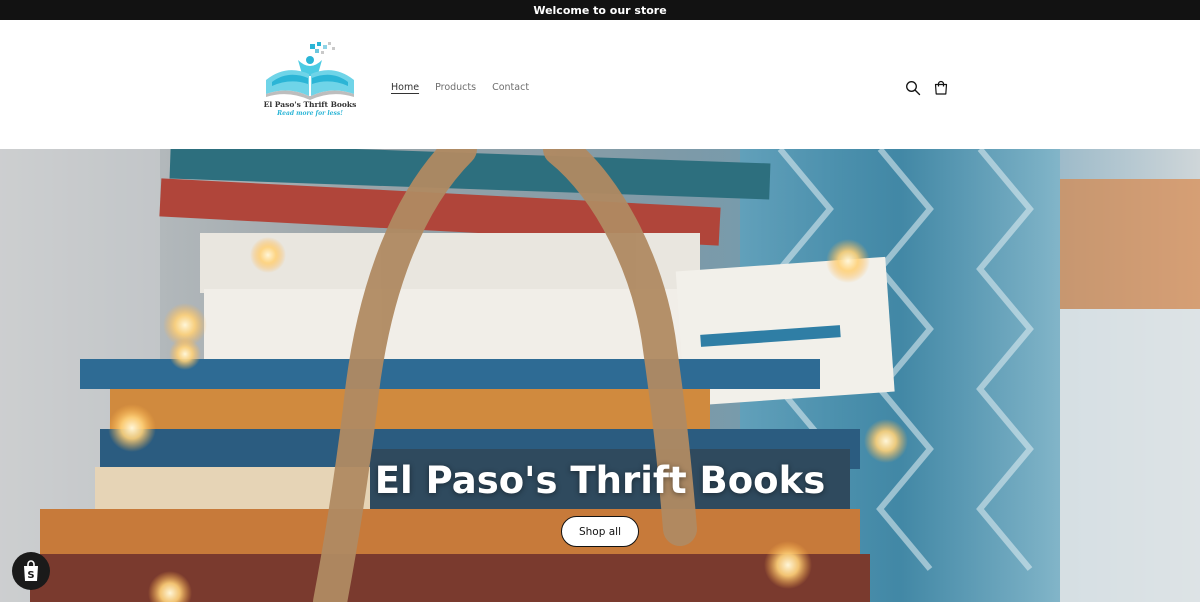 The image size is (1200, 602). I want to click on nav-link-home: Home, so click(405, 87).